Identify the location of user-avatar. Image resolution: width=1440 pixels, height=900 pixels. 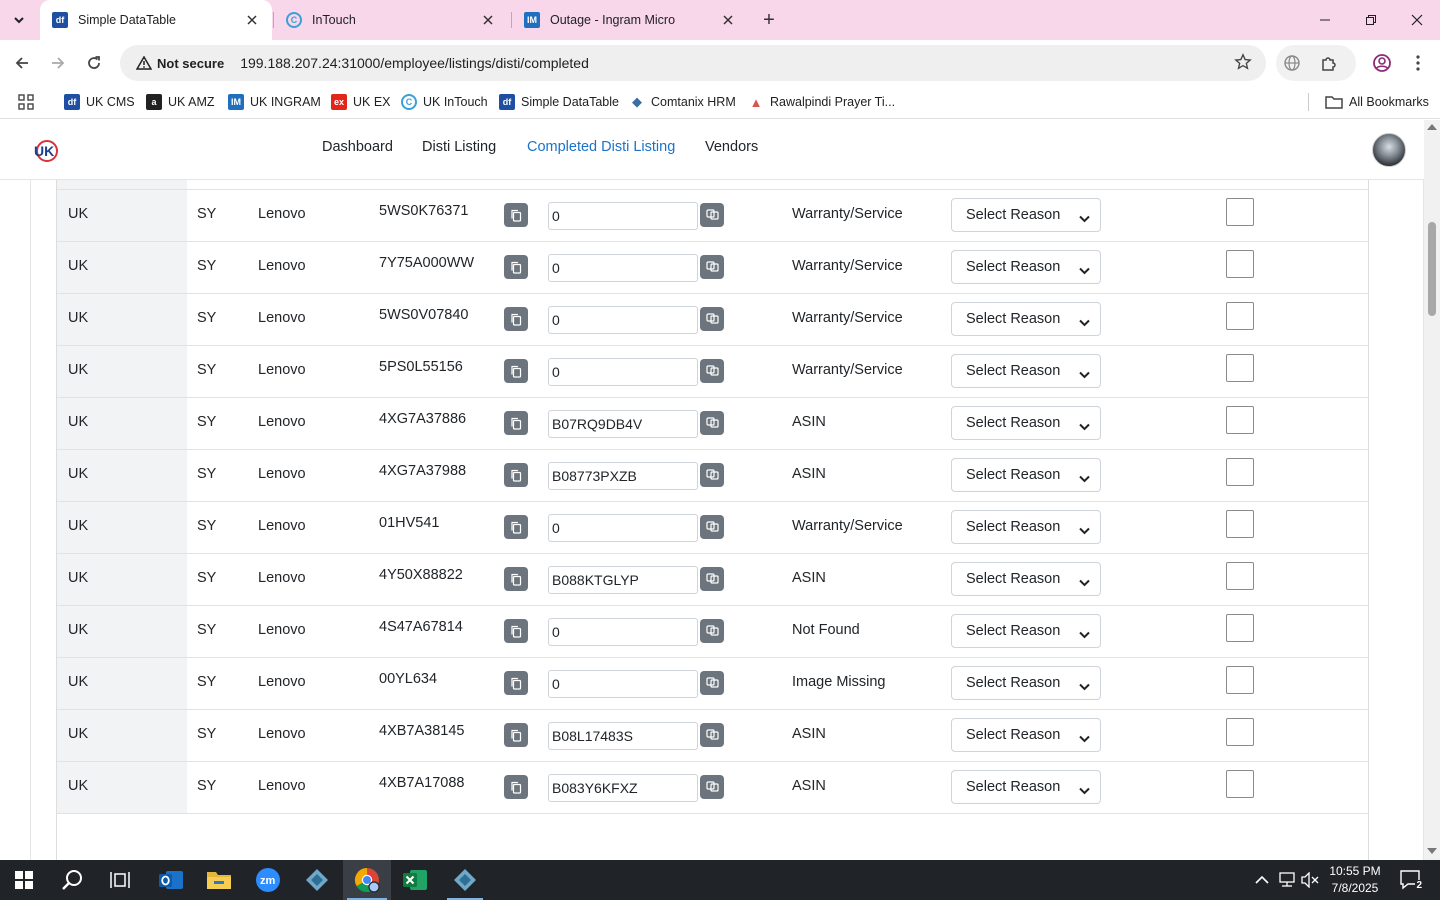
(1389, 150).